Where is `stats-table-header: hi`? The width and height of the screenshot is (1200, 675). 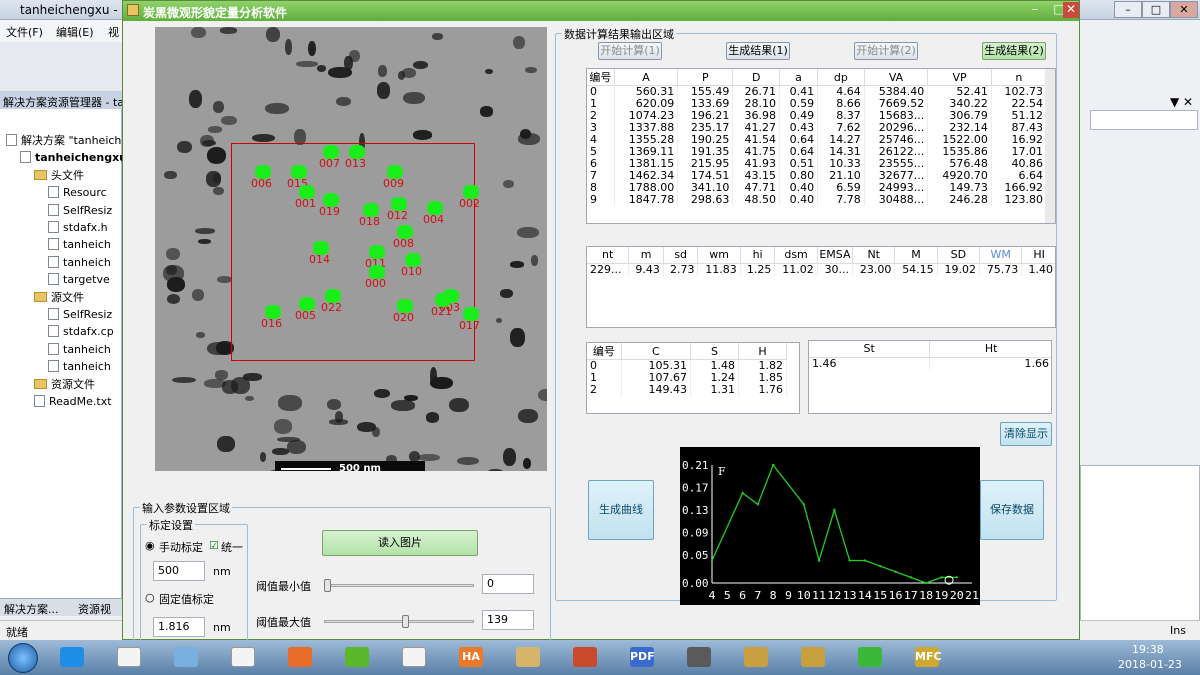 stats-table-header: hi is located at coordinates (758, 255).